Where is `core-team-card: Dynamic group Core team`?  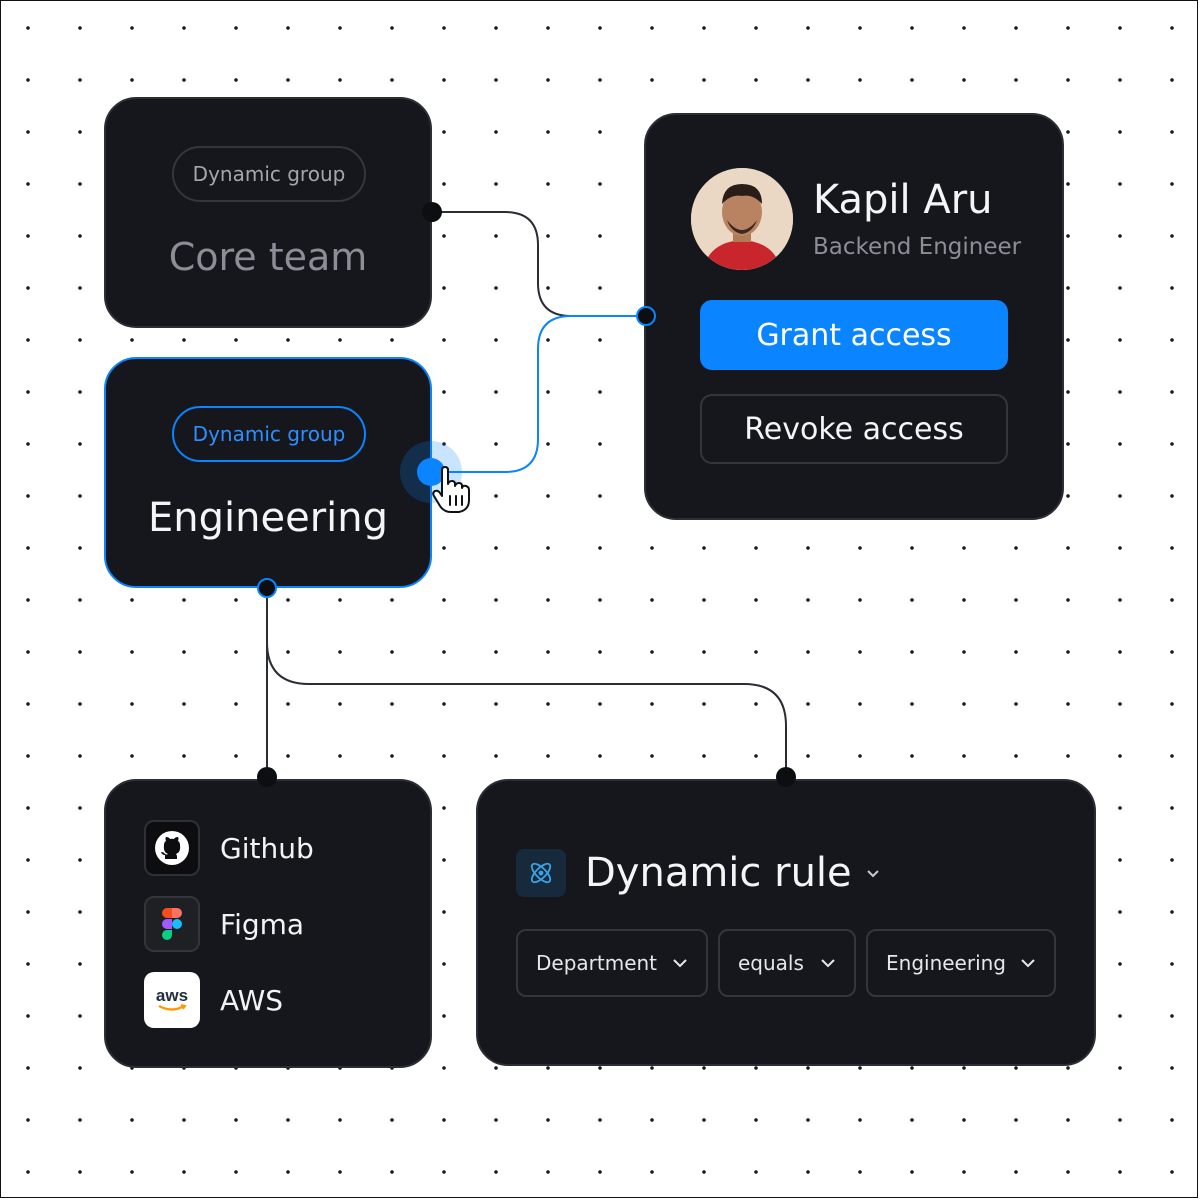
core-team-card: Dynamic group Core team is located at coordinates (268, 212).